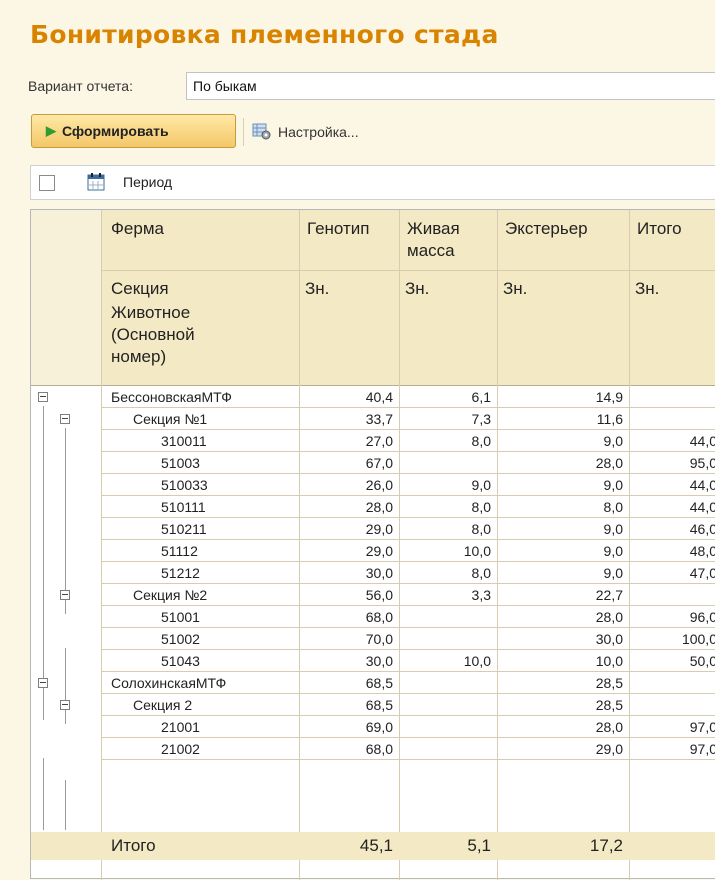 The height and width of the screenshot is (880, 715). What do you see at coordinates (379, 419) in the screenshot?
I see `row-genotype: 33,7` at bounding box center [379, 419].